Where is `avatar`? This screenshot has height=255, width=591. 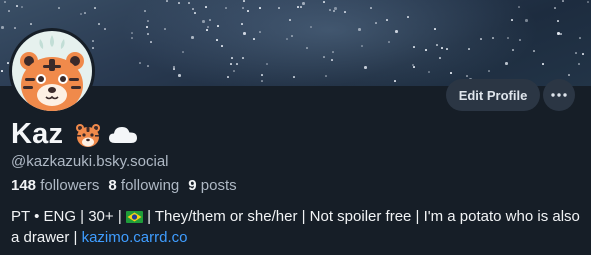 avatar is located at coordinates (52, 71).